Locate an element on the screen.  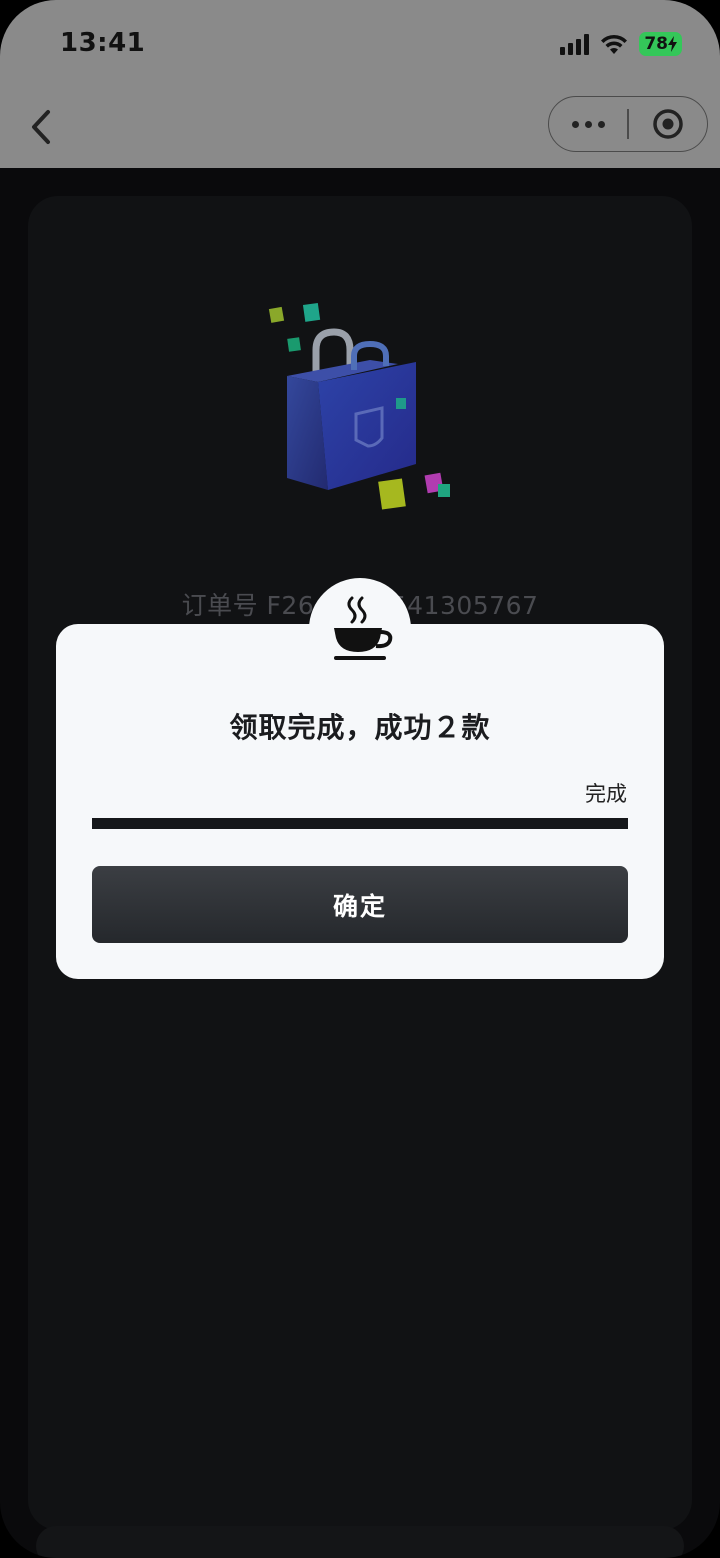
progress-bar is located at coordinates (360, 823).